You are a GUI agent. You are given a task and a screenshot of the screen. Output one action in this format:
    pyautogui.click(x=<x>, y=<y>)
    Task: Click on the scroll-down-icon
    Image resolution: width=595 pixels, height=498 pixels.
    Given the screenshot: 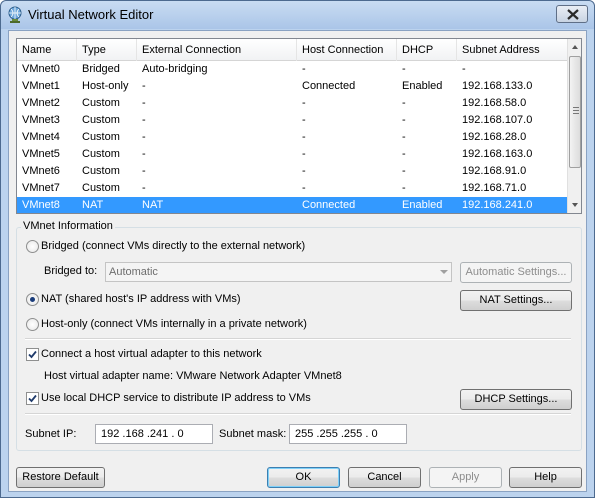 What is the action you would take?
    pyautogui.click(x=575, y=205)
    